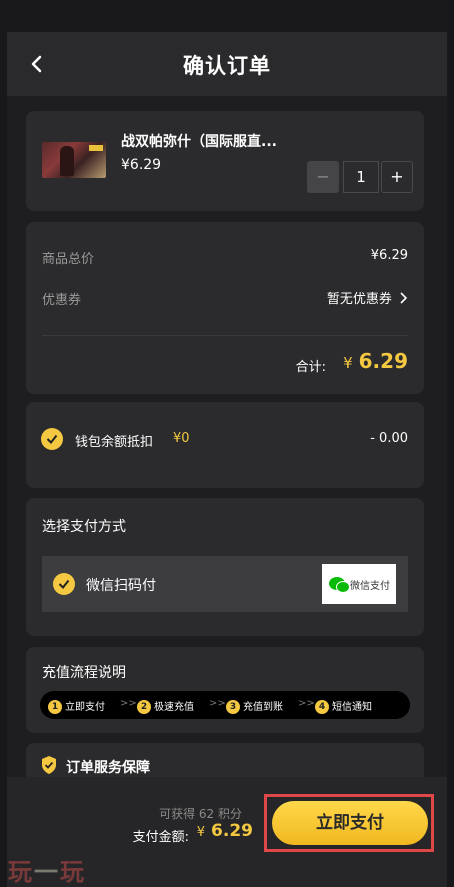 Image resolution: width=454 pixels, height=887 pixels. What do you see at coordinates (68, 259) in the screenshot?
I see `subtotal-label: 商品总价` at bounding box center [68, 259].